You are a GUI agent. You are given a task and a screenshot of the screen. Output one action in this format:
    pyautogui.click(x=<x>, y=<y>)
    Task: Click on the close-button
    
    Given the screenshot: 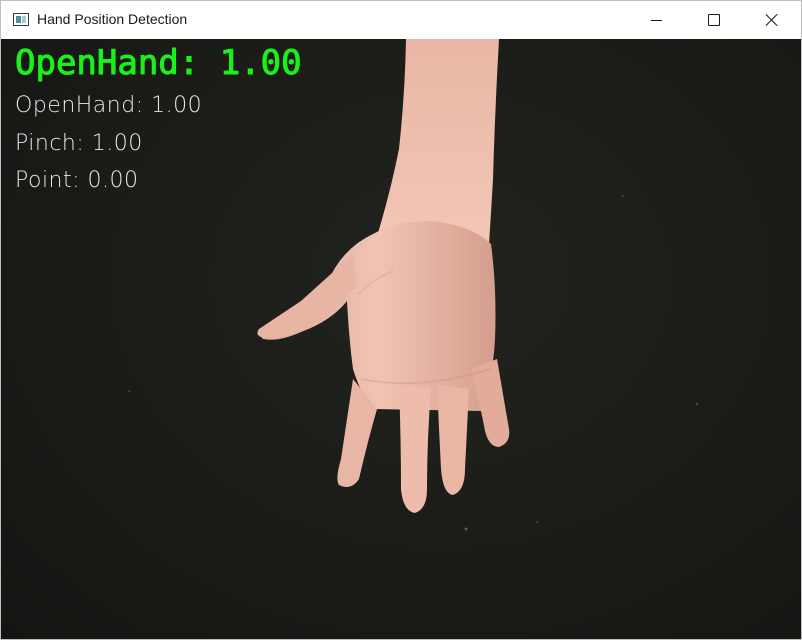 What is the action you would take?
    pyautogui.click(x=772, y=20)
    